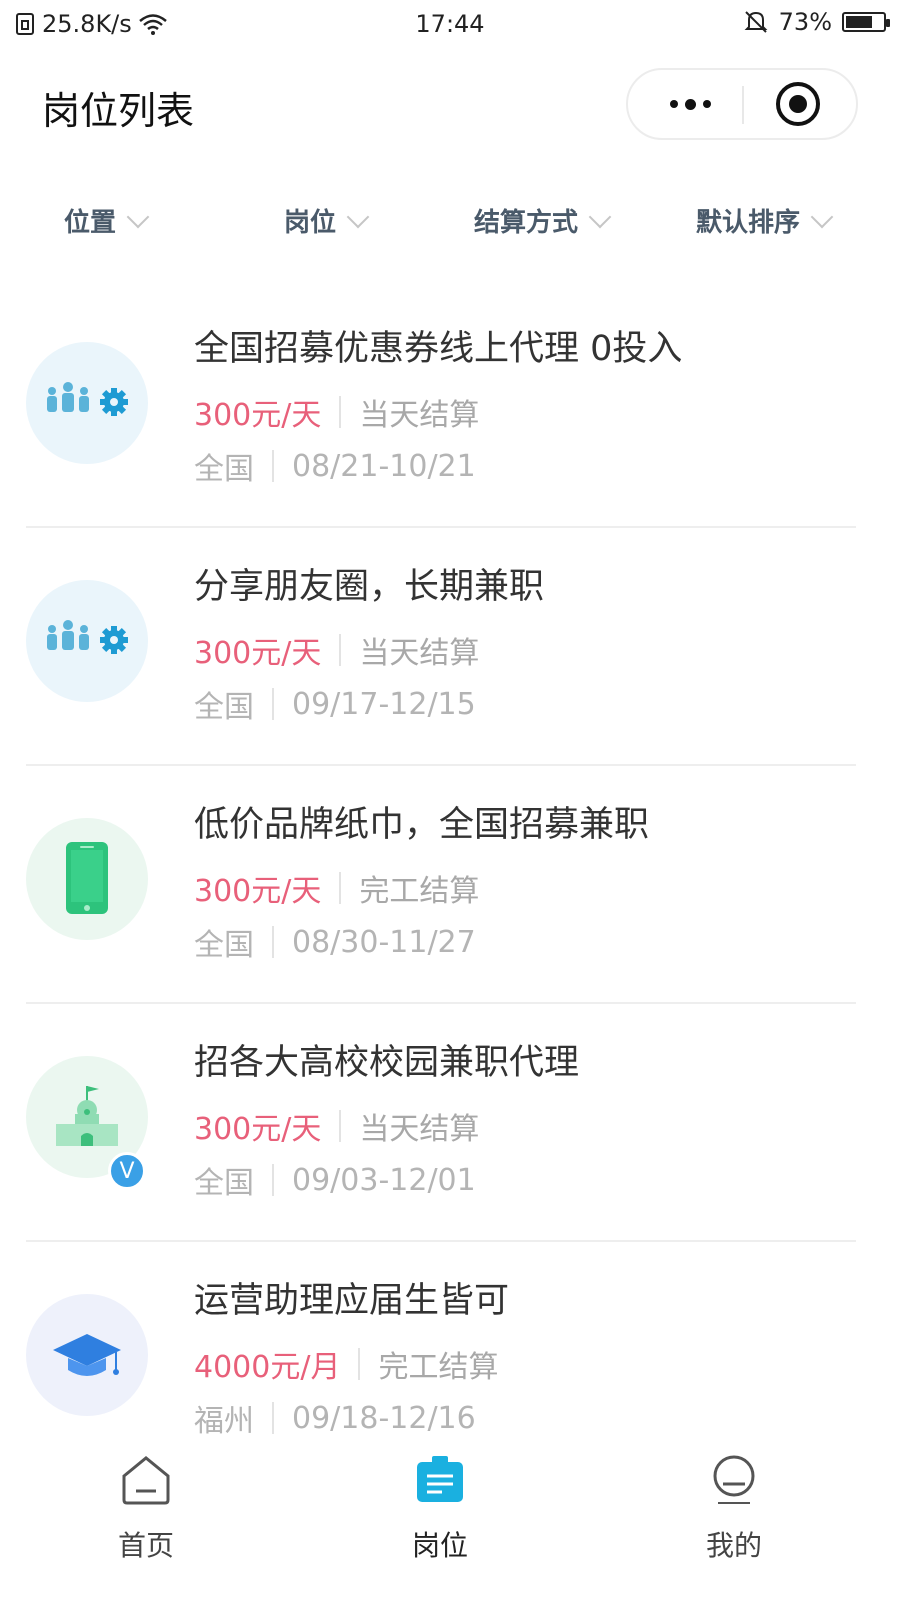 This screenshot has width=900, height=1600. Describe the element at coordinates (748, 223) in the screenshot. I see `filter-label: 默认排序` at that location.